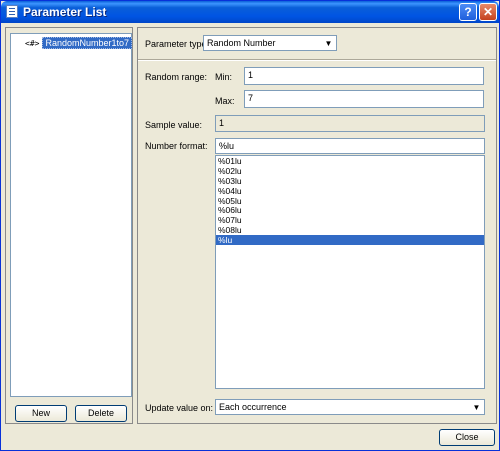 This screenshot has height=451, width=500. Describe the element at coordinates (317, 60) in the screenshot. I see `divider` at that location.